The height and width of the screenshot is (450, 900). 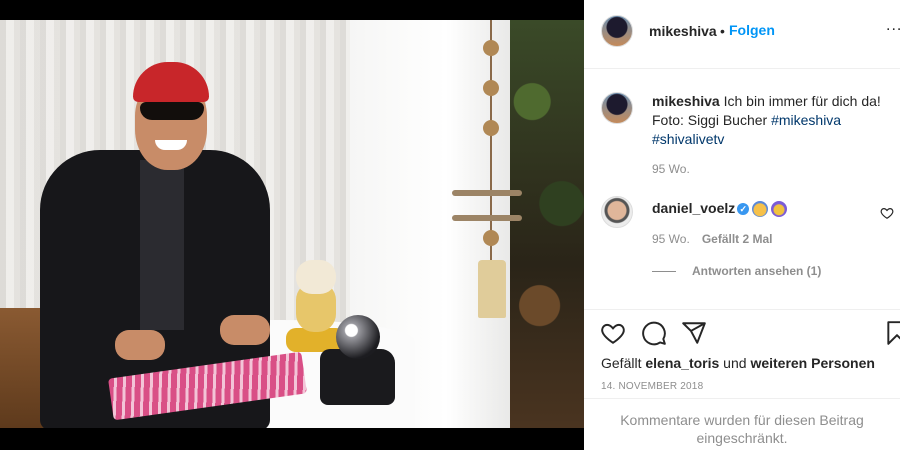 I want to click on view-replies-button: Antworten ansehen (1), so click(x=736, y=271).